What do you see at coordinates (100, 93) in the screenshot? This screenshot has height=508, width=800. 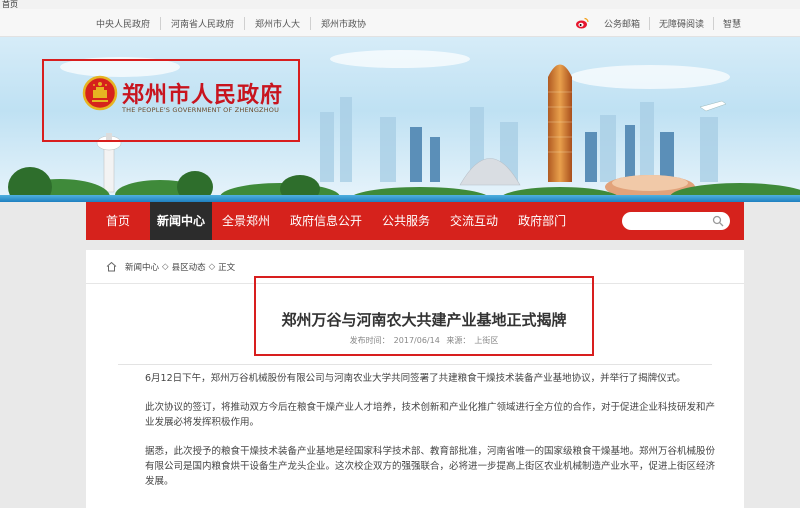 I see `national-emblem-icon` at bounding box center [100, 93].